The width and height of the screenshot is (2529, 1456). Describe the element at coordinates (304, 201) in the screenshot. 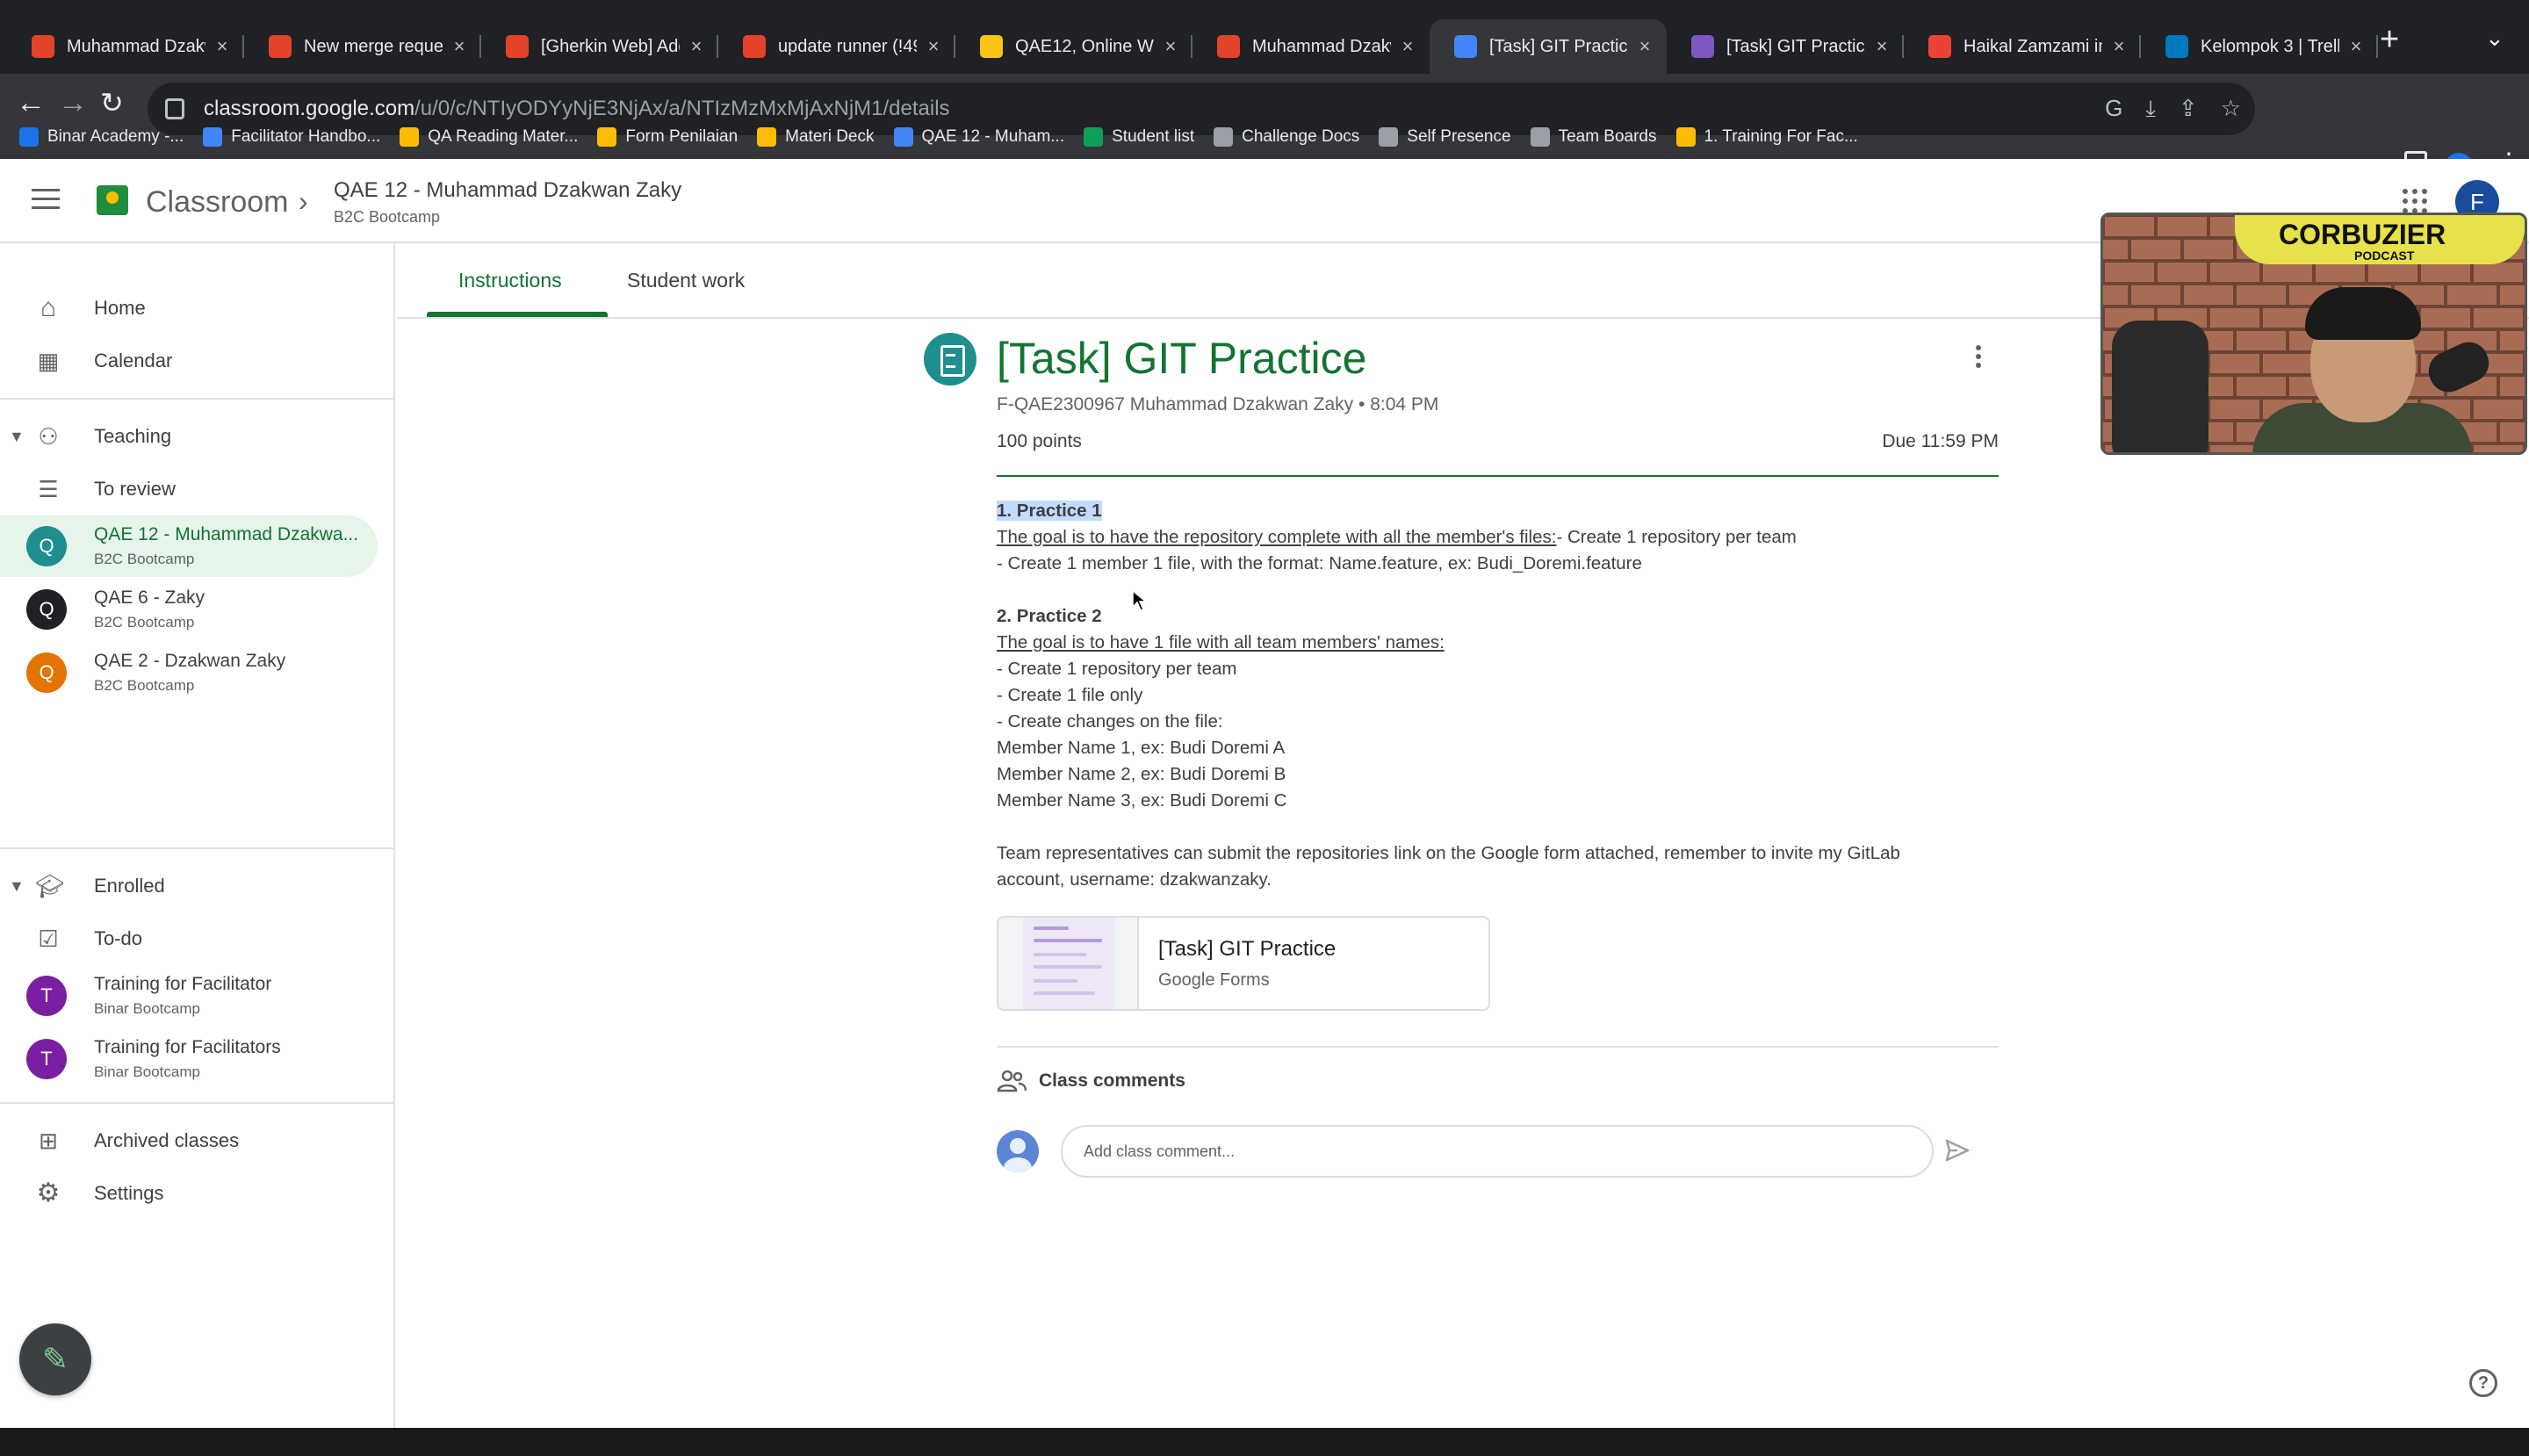

I see `chevron-right-icon: ›` at that location.